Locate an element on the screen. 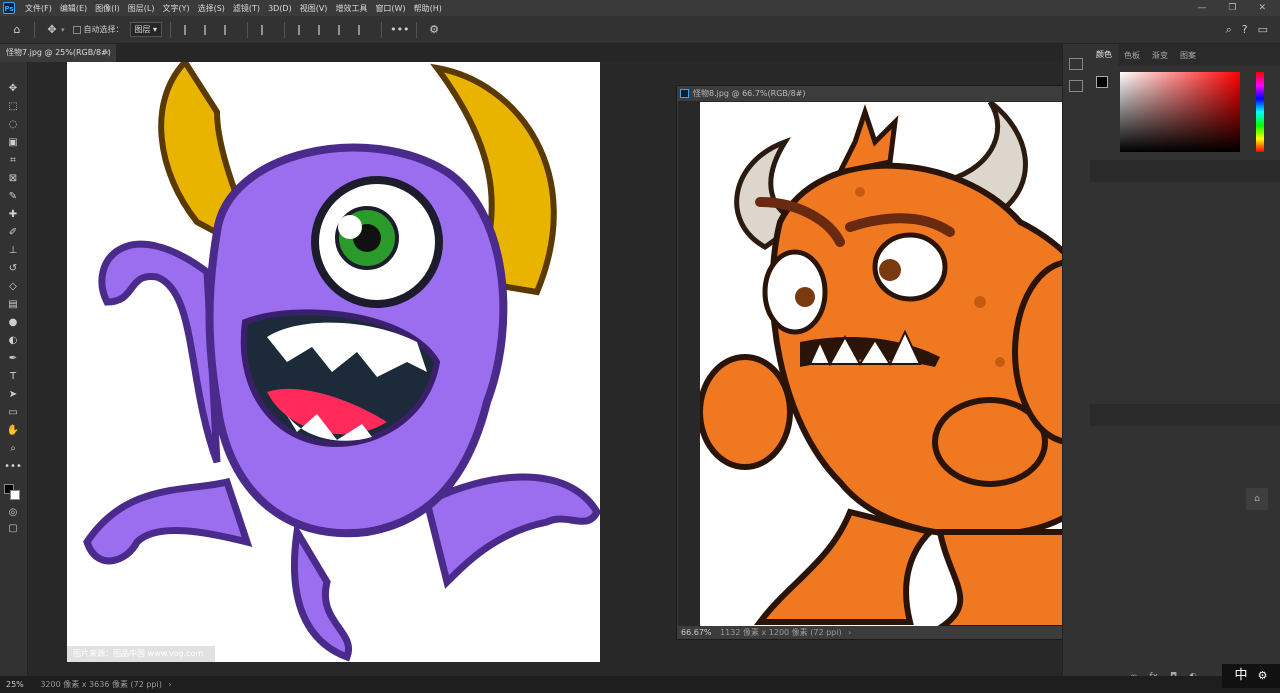  distribute-vertical-icon is located at coordinates (363, 29).